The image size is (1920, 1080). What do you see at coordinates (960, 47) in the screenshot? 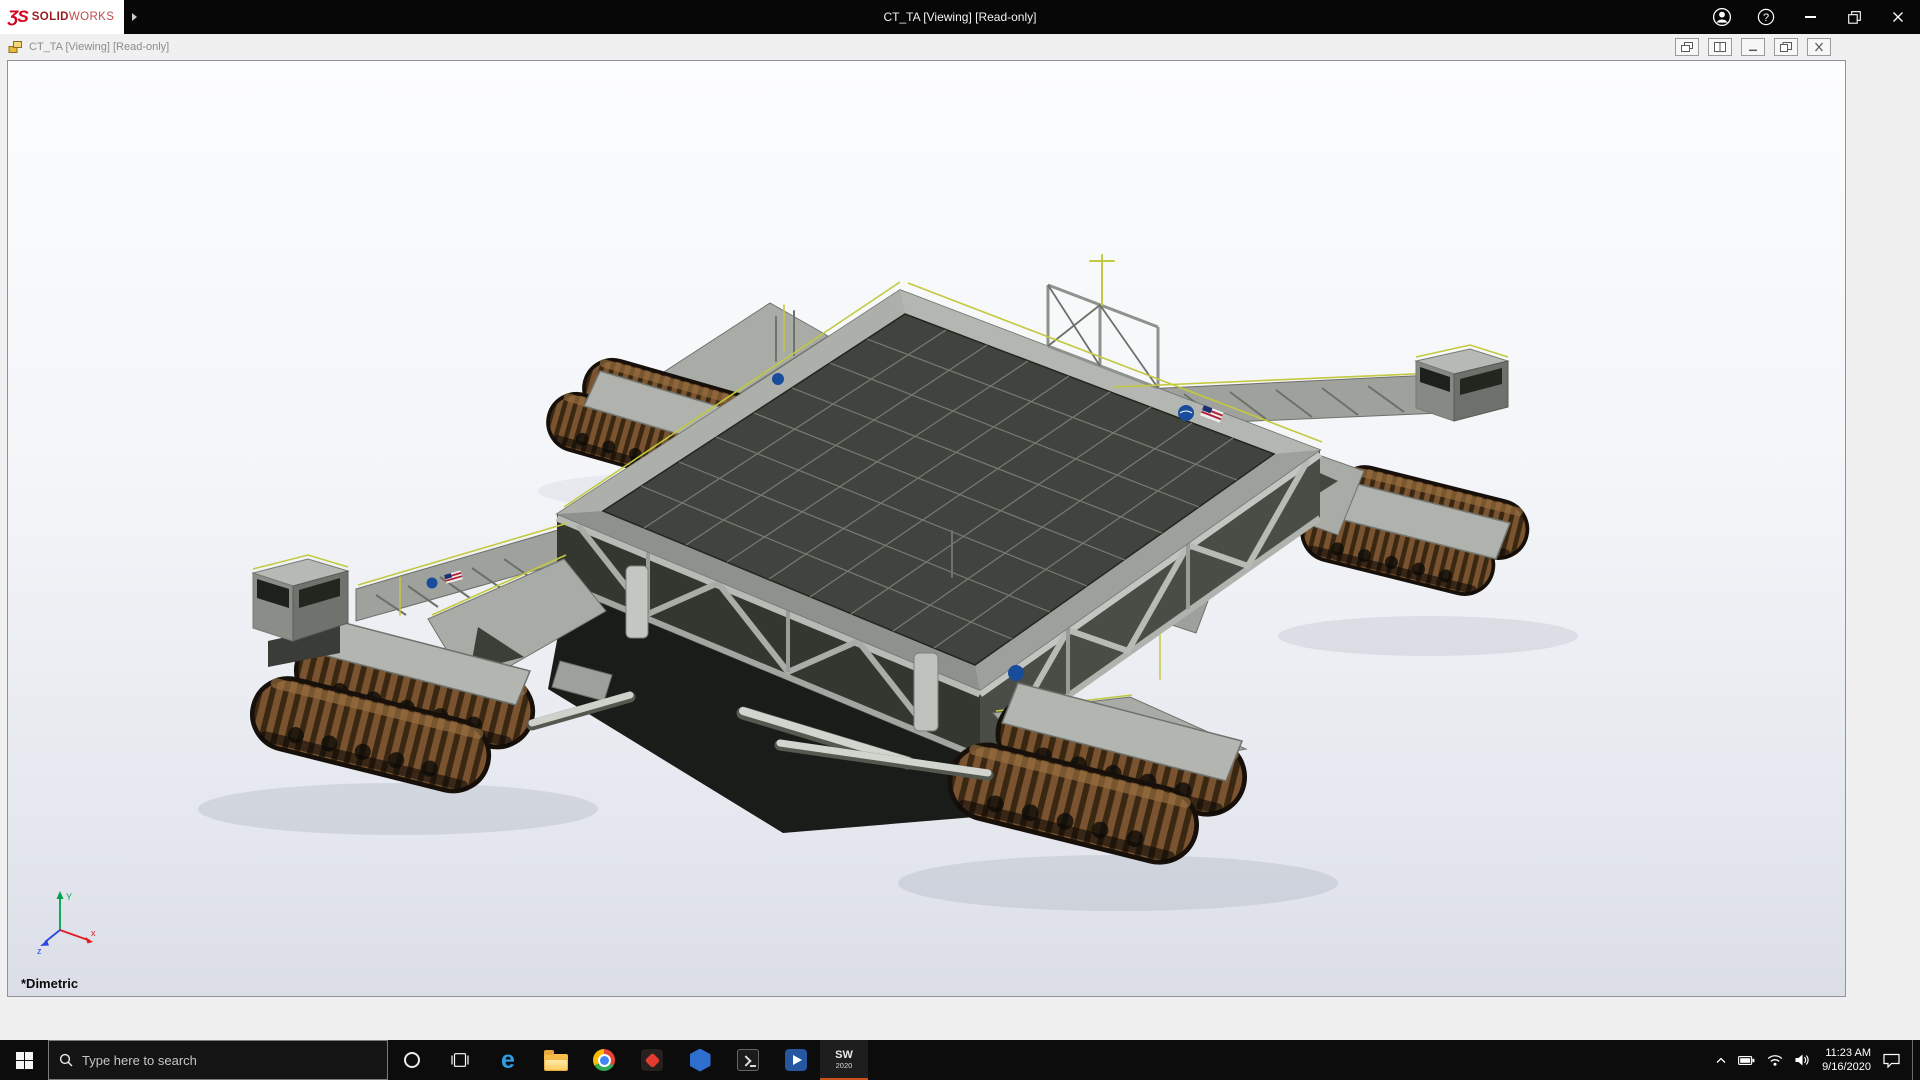
I see `document-titlebar: CT_TA [Viewing] [Read-only]` at bounding box center [960, 47].